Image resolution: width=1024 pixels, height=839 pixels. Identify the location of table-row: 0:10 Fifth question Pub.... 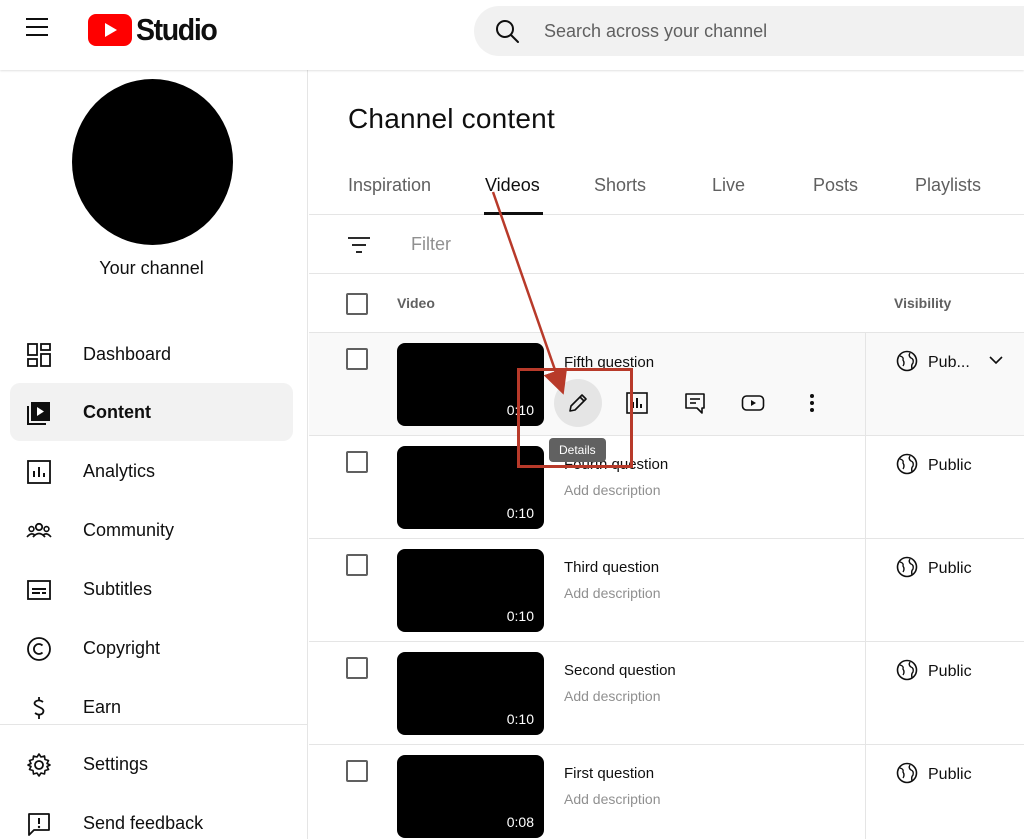
(666, 384).